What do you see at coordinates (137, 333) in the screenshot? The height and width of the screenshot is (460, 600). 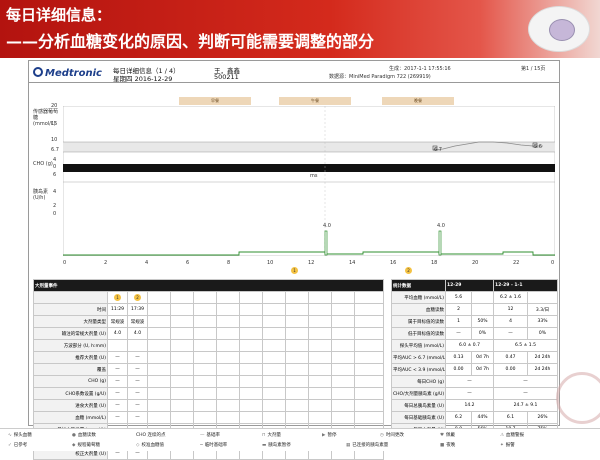 I see `cell-value: 4.0` at bounding box center [137, 333].